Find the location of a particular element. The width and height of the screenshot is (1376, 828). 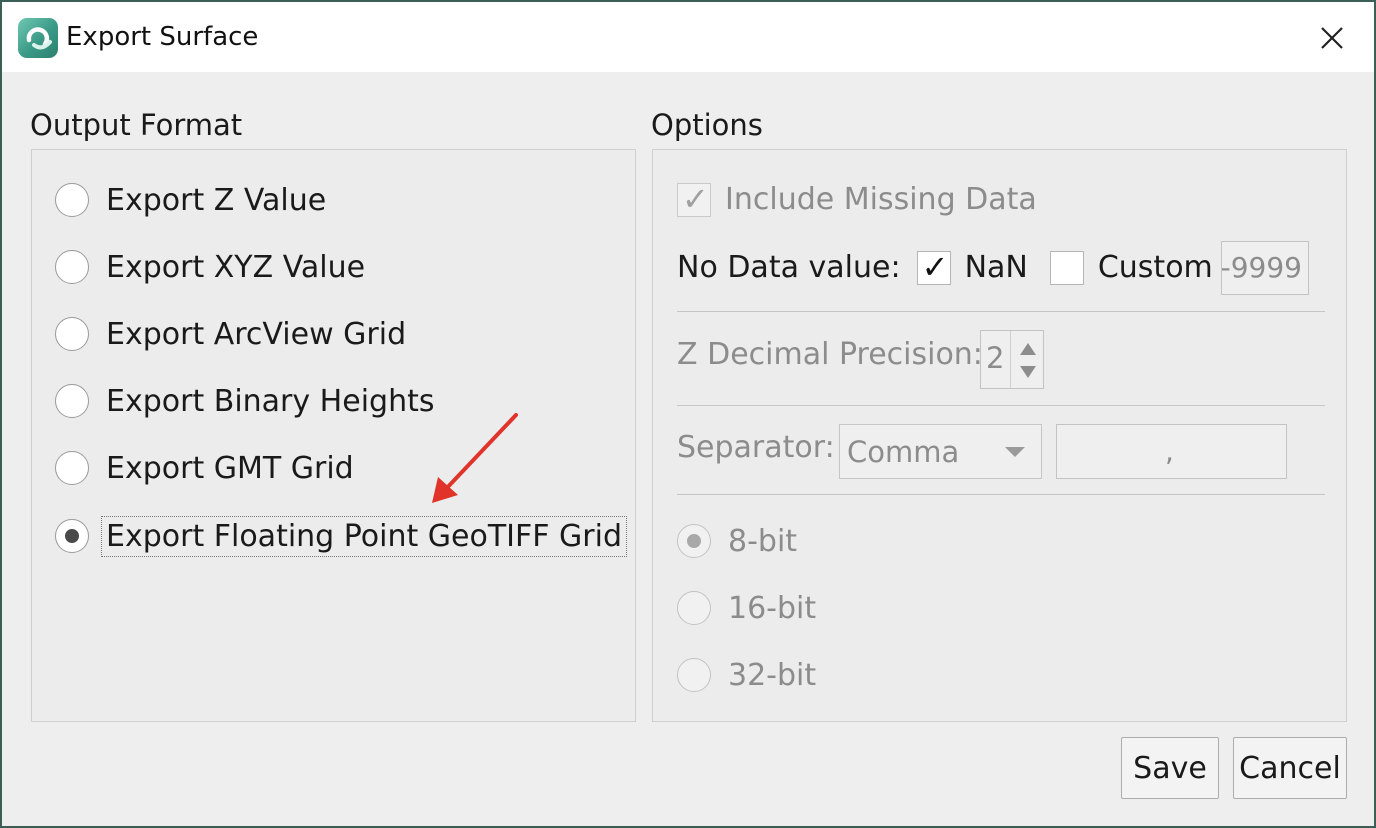

radio-export-arcview-grid: Export ArcView Grid is located at coordinates (230, 334).